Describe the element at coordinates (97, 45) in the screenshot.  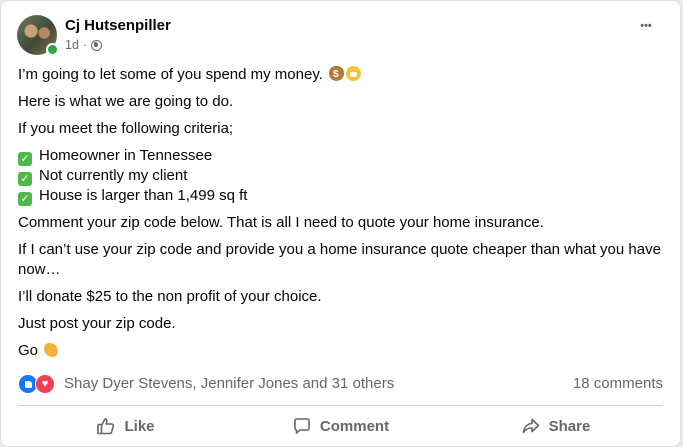
I see `globe-icon` at that location.